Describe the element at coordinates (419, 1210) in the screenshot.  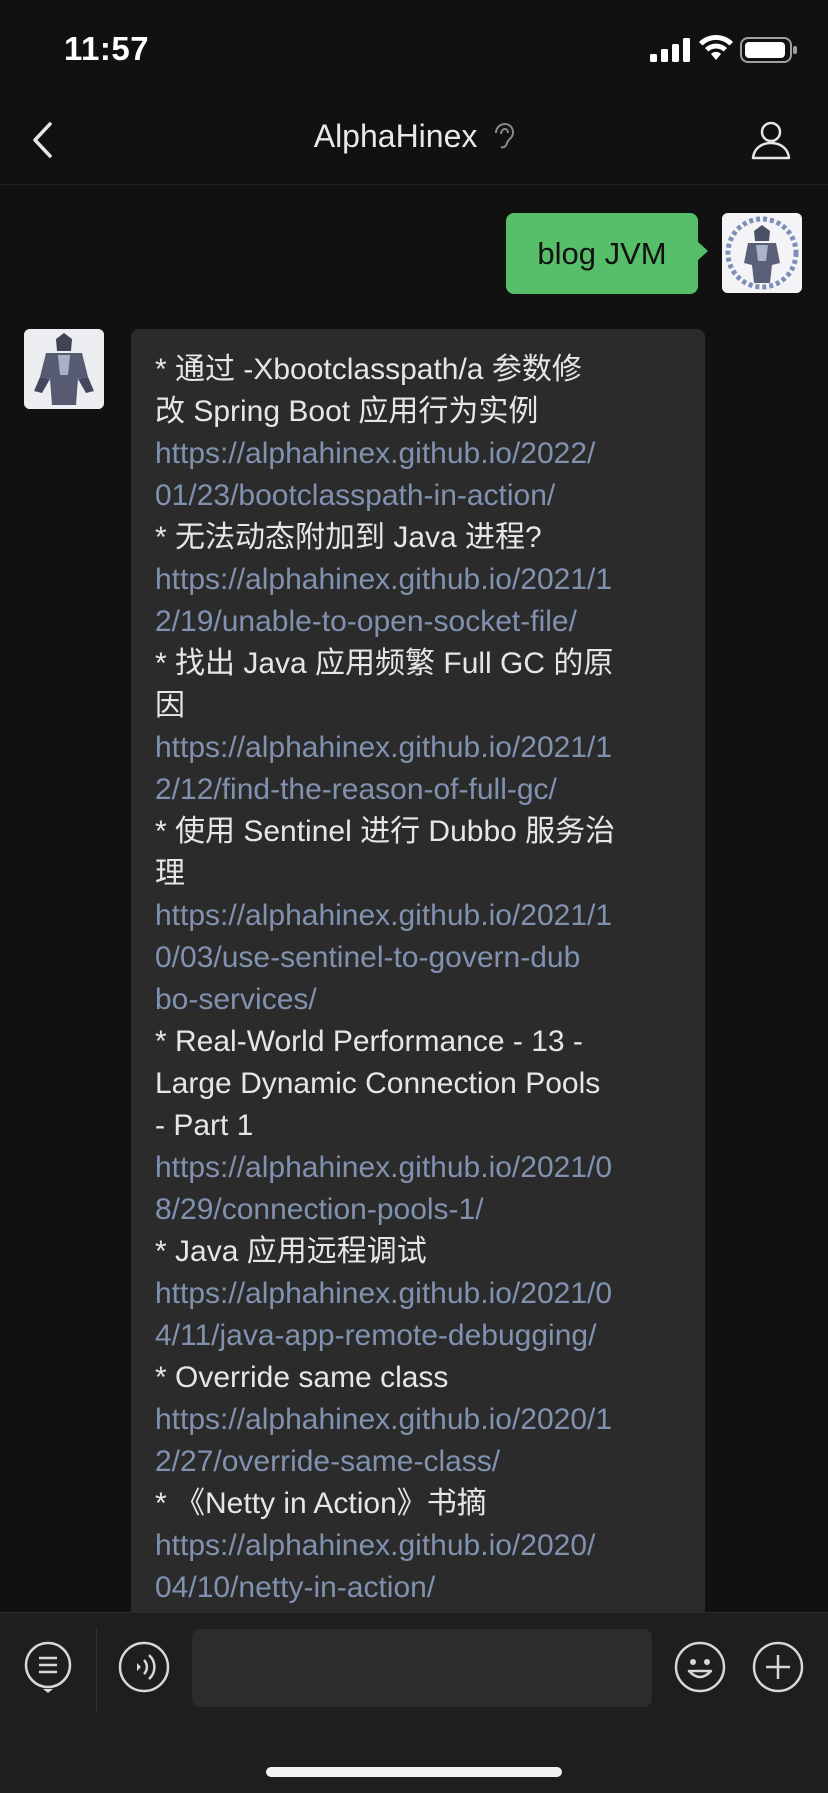
I see `message-link-line: 8/29/connection-pools-1/` at that location.